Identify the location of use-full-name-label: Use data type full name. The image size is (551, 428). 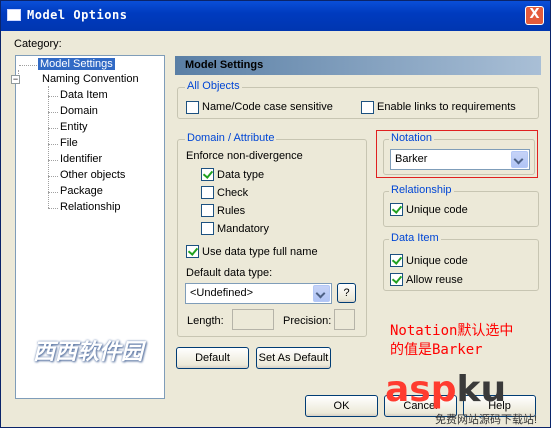
(260, 252).